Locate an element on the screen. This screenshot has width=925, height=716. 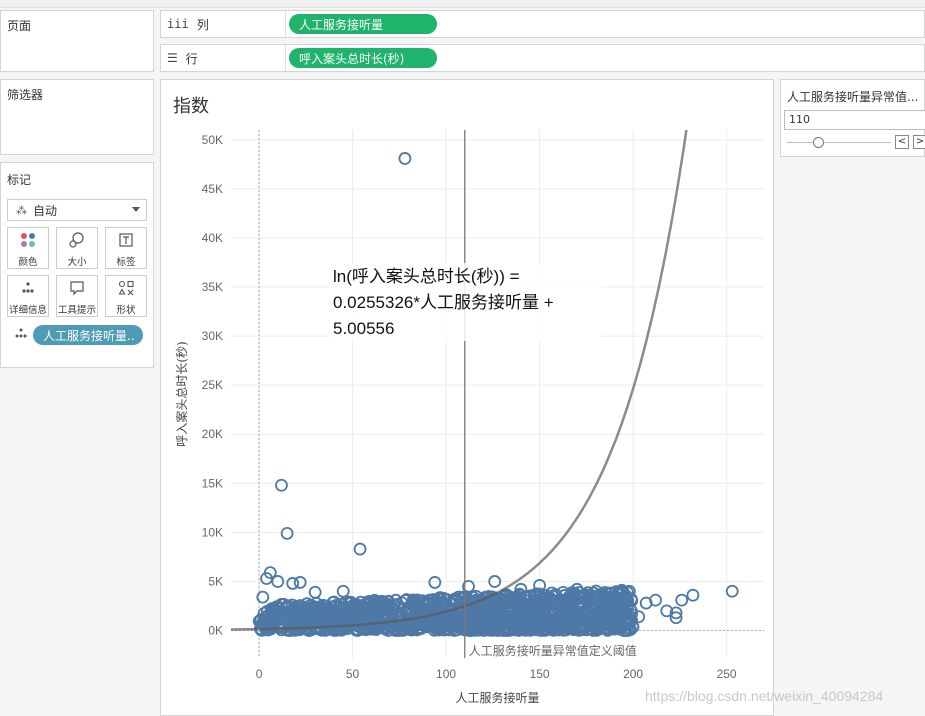
chevron-down-icon is located at coordinates (136, 209).